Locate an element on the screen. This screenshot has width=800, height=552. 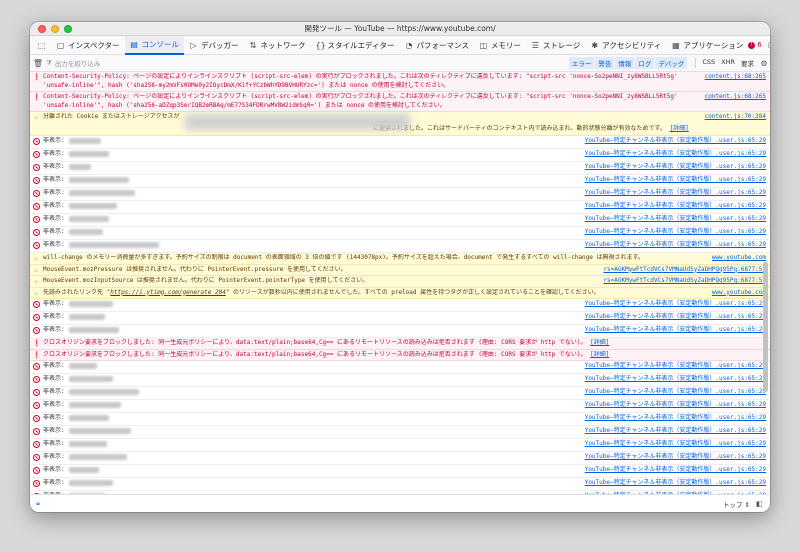
filter-level-1: 警告 is located at coordinates (605, 63).